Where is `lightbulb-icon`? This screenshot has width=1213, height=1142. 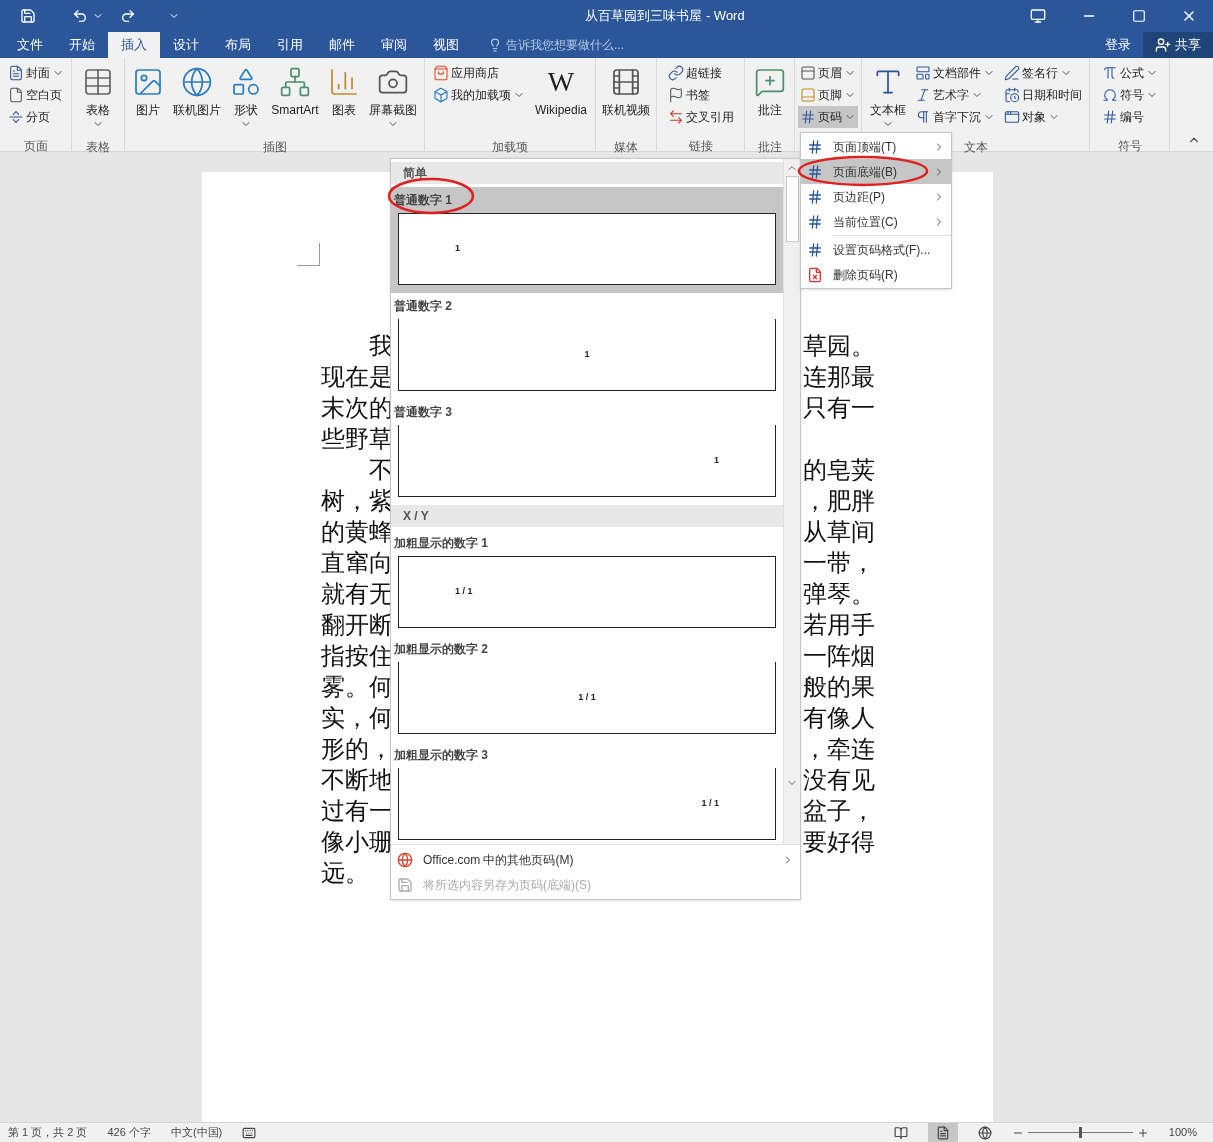
lightbulb-icon is located at coordinates (495, 45).